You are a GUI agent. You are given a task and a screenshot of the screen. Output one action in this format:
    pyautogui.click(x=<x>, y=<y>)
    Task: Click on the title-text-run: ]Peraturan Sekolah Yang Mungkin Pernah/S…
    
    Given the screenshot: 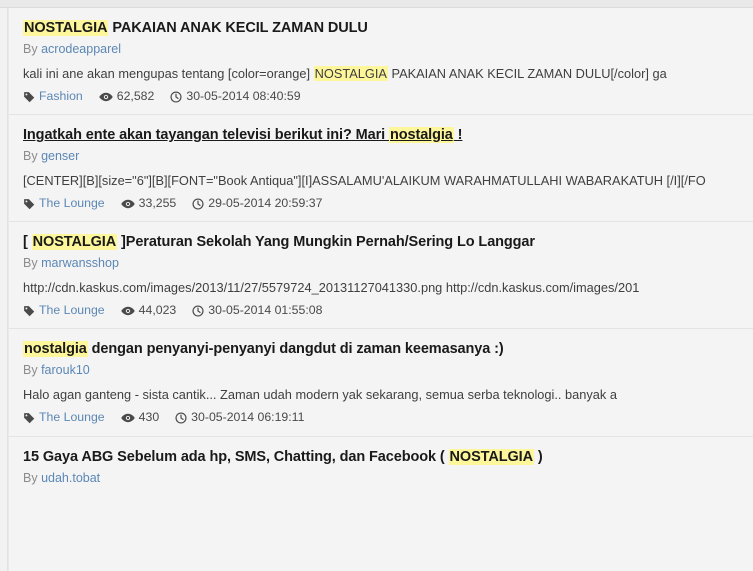 What is the action you would take?
    pyautogui.click(x=326, y=242)
    